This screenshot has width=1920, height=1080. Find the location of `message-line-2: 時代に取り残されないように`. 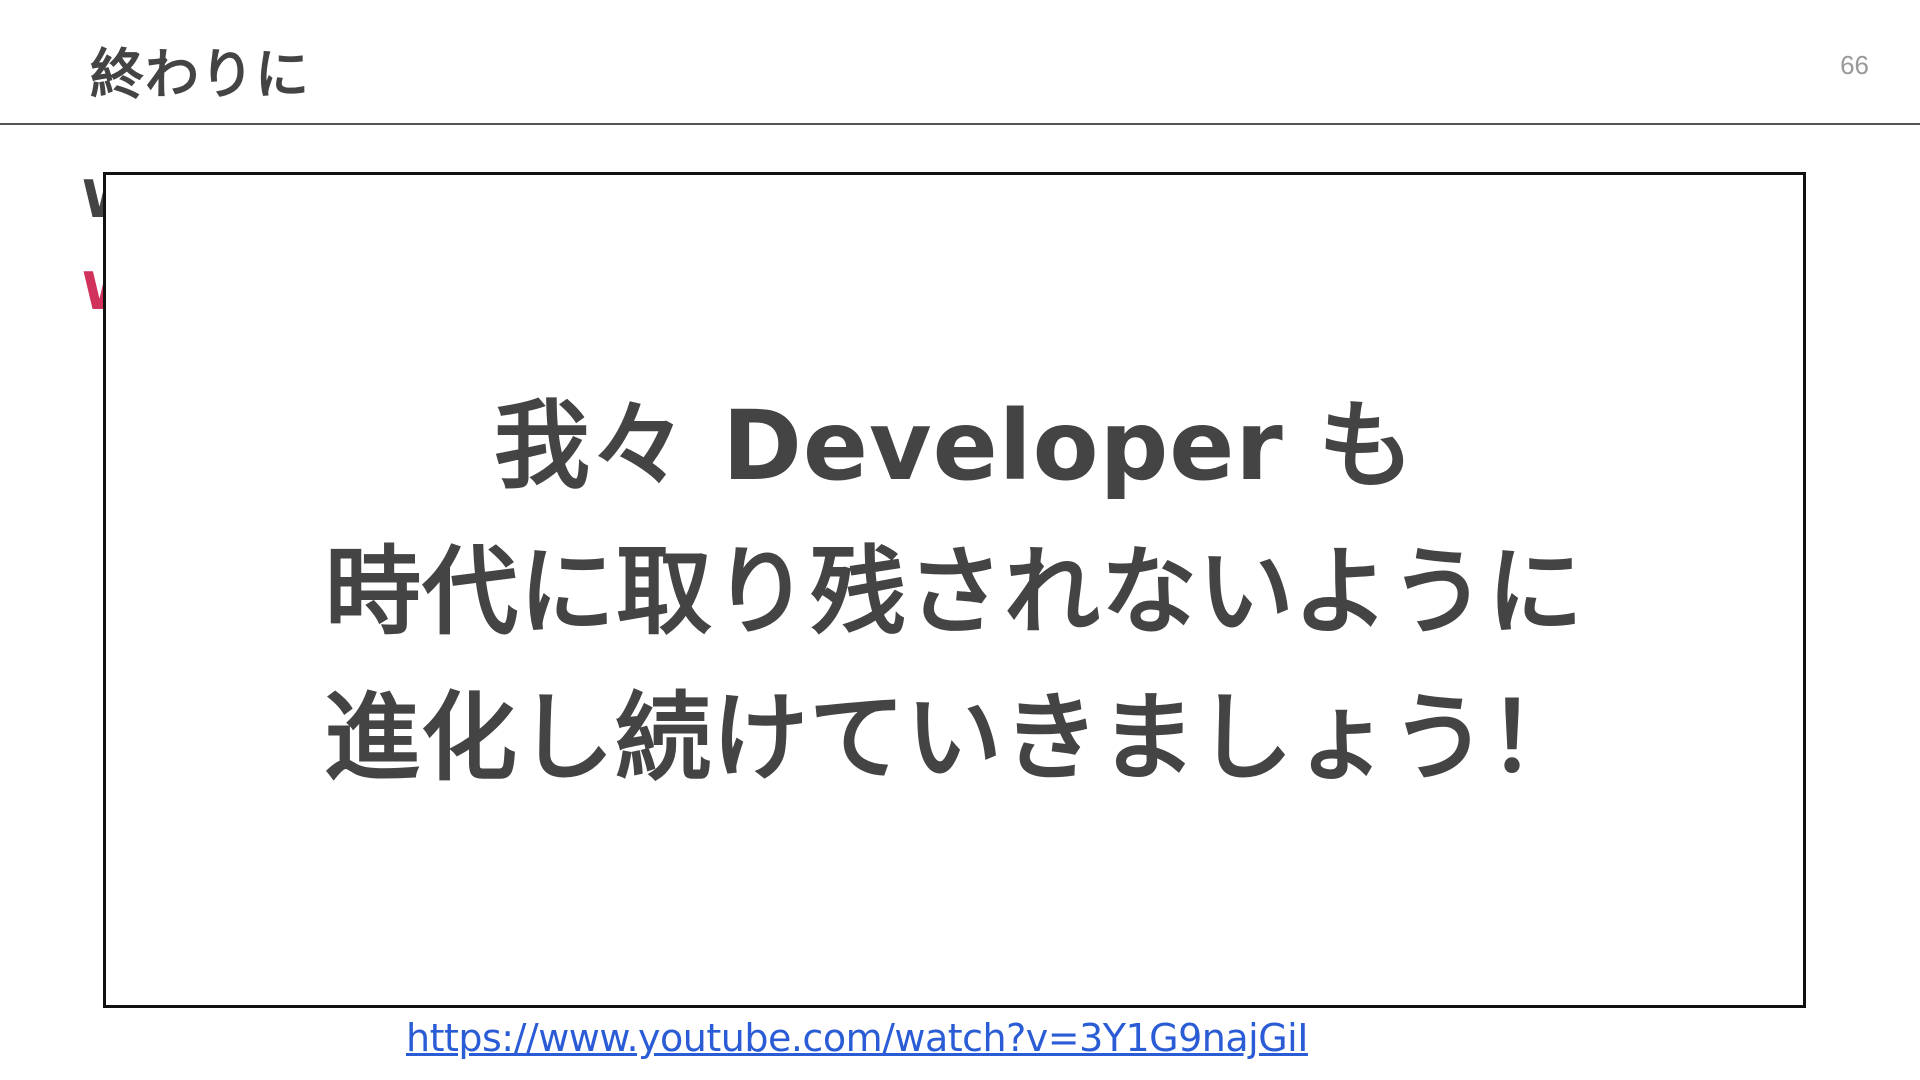

message-line-2: 時代に取り残されないように is located at coordinates (954, 592).